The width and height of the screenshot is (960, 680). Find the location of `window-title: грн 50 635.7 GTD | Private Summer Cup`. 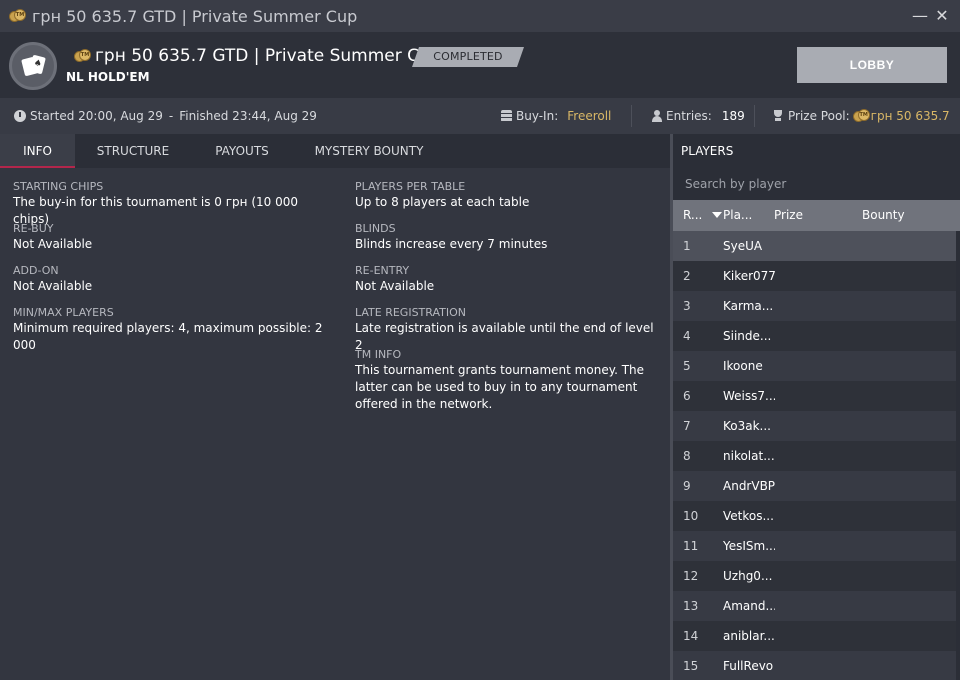

window-title: грн 50 635.7 GTD | Private Summer Cup is located at coordinates (195, 16).